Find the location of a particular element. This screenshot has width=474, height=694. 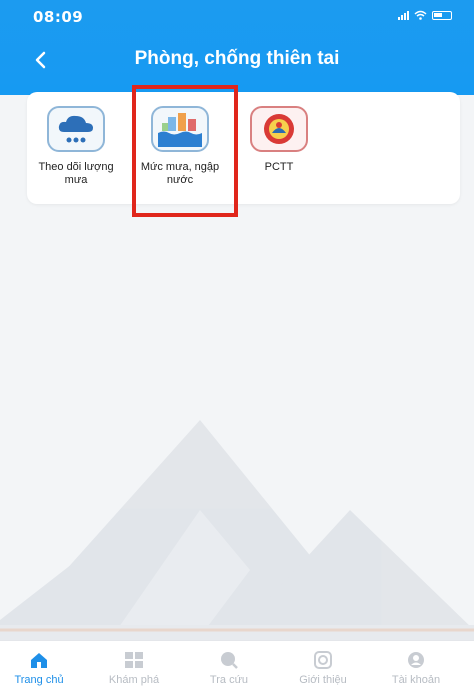

tab-explore: Khám phá is located at coordinates (134, 667).